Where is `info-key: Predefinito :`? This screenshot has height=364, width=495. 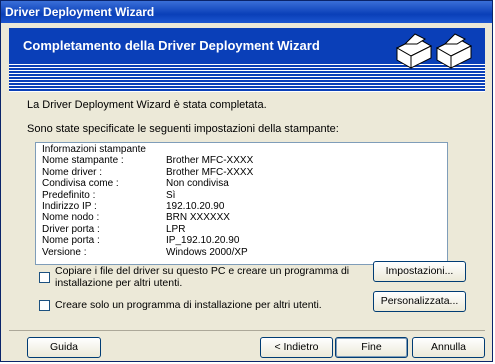 info-key: Predefinito : is located at coordinates (69, 195).